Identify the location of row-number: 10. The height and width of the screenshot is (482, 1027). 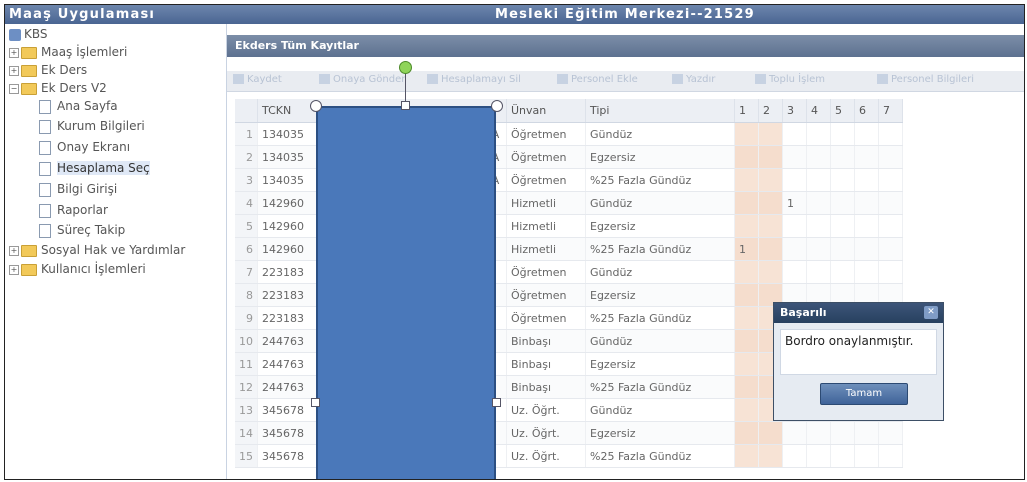
(246, 341).